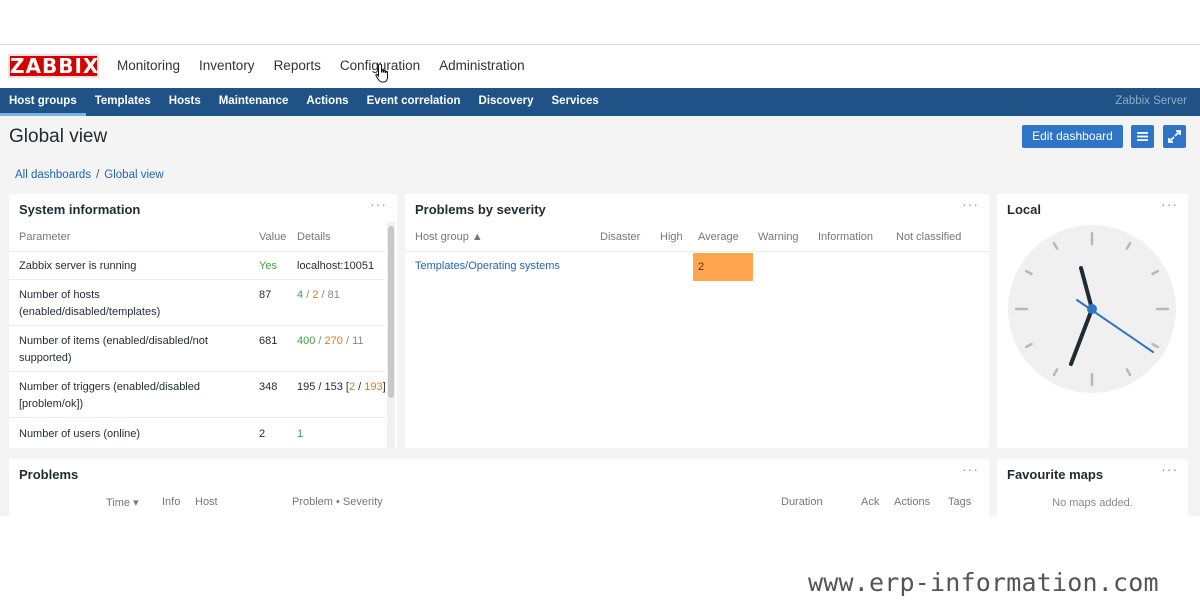 This screenshot has width=1200, height=600. Describe the element at coordinates (227, 65) in the screenshot. I see `menu-inventory: Inventory` at that location.